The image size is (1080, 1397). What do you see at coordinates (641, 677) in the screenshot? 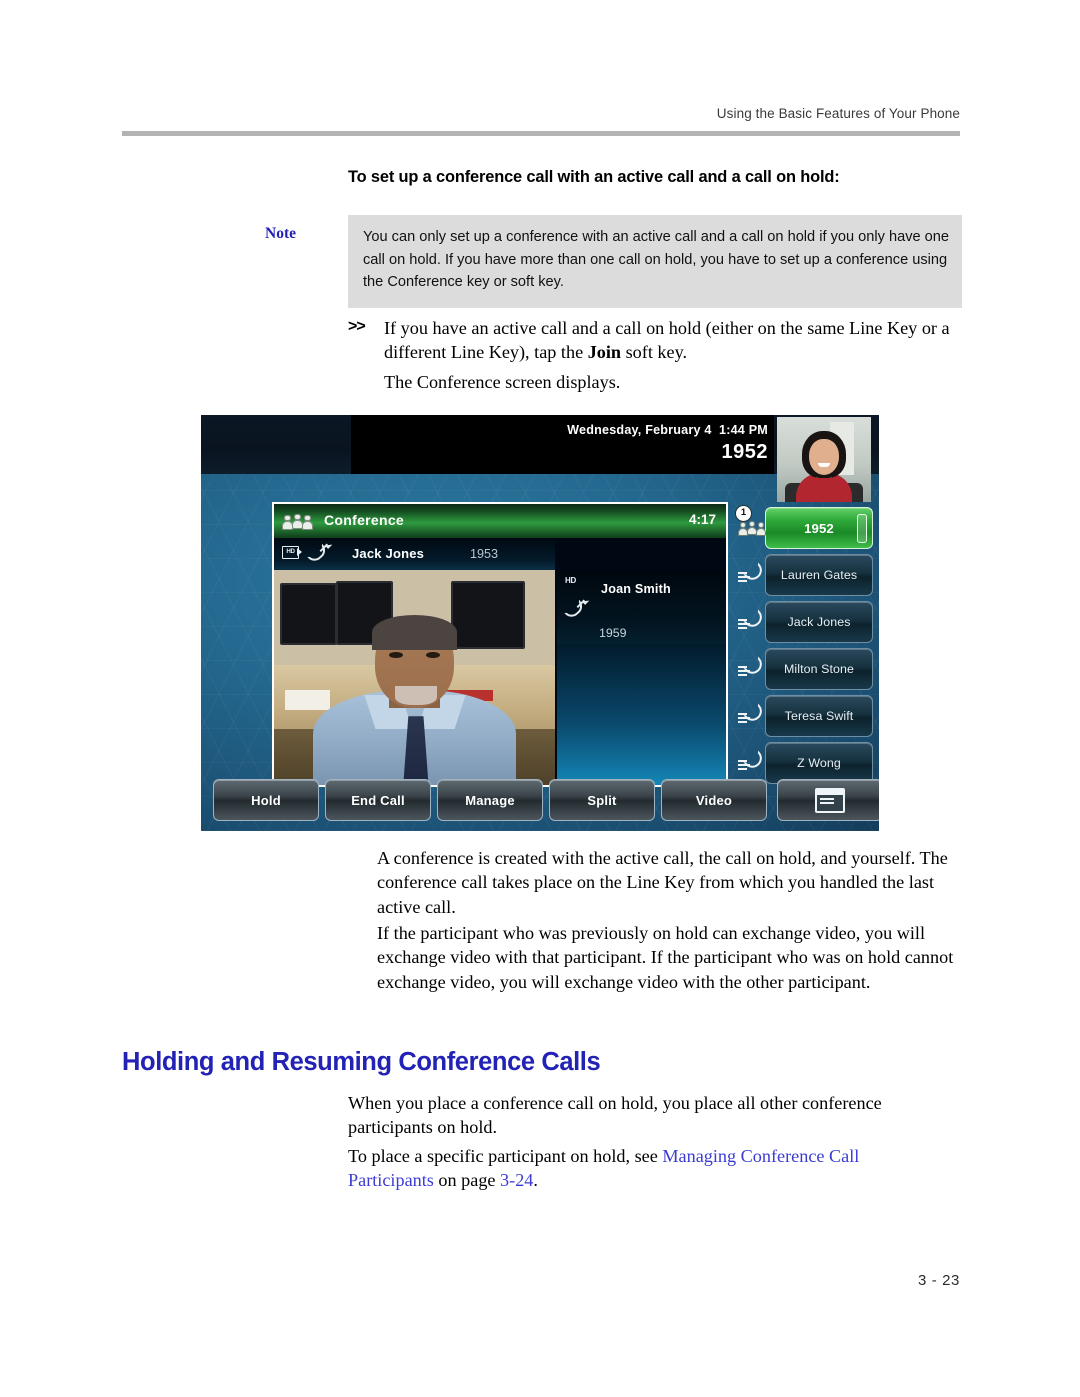
I see `held-party-panel: HD Joan Smith 1959` at bounding box center [641, 677].